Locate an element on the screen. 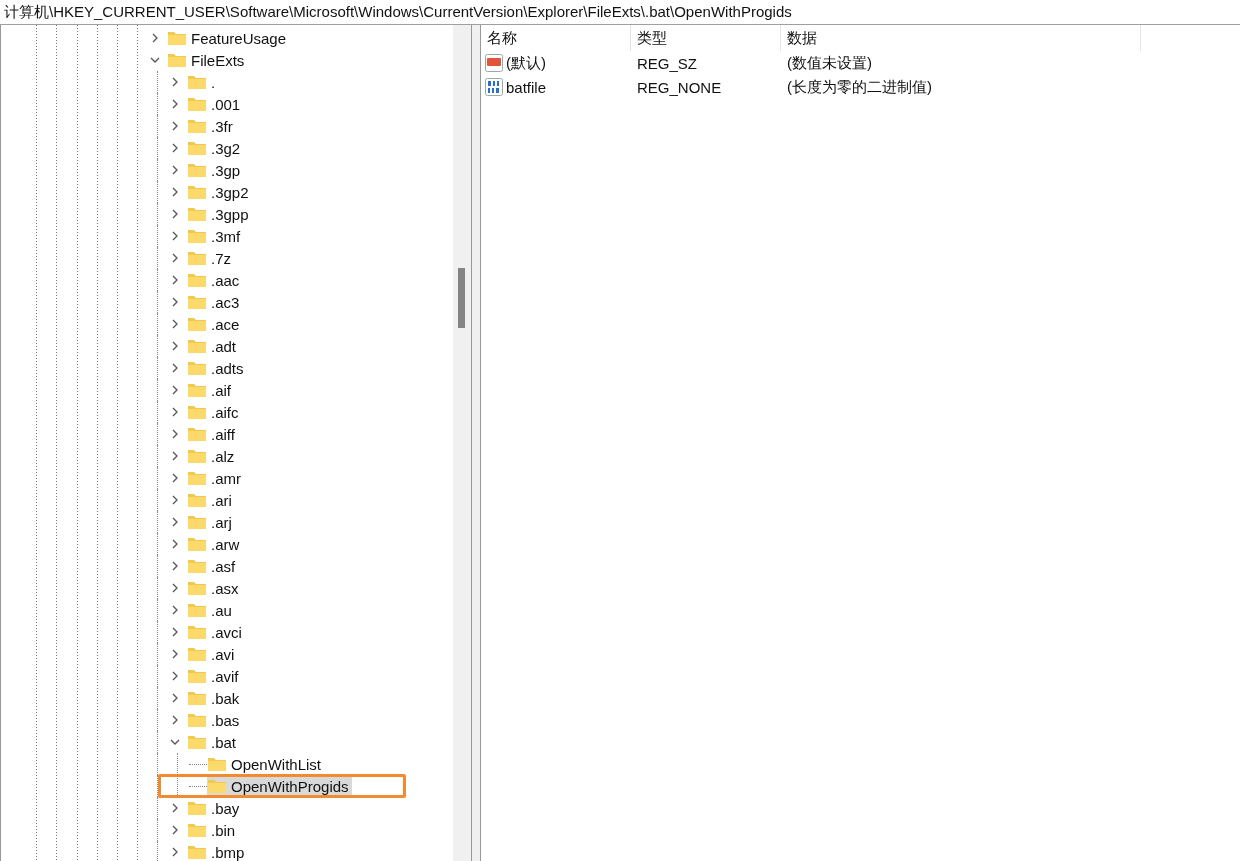  value-data: (长度为零的二进制值) is located at coordinates (859, 87).